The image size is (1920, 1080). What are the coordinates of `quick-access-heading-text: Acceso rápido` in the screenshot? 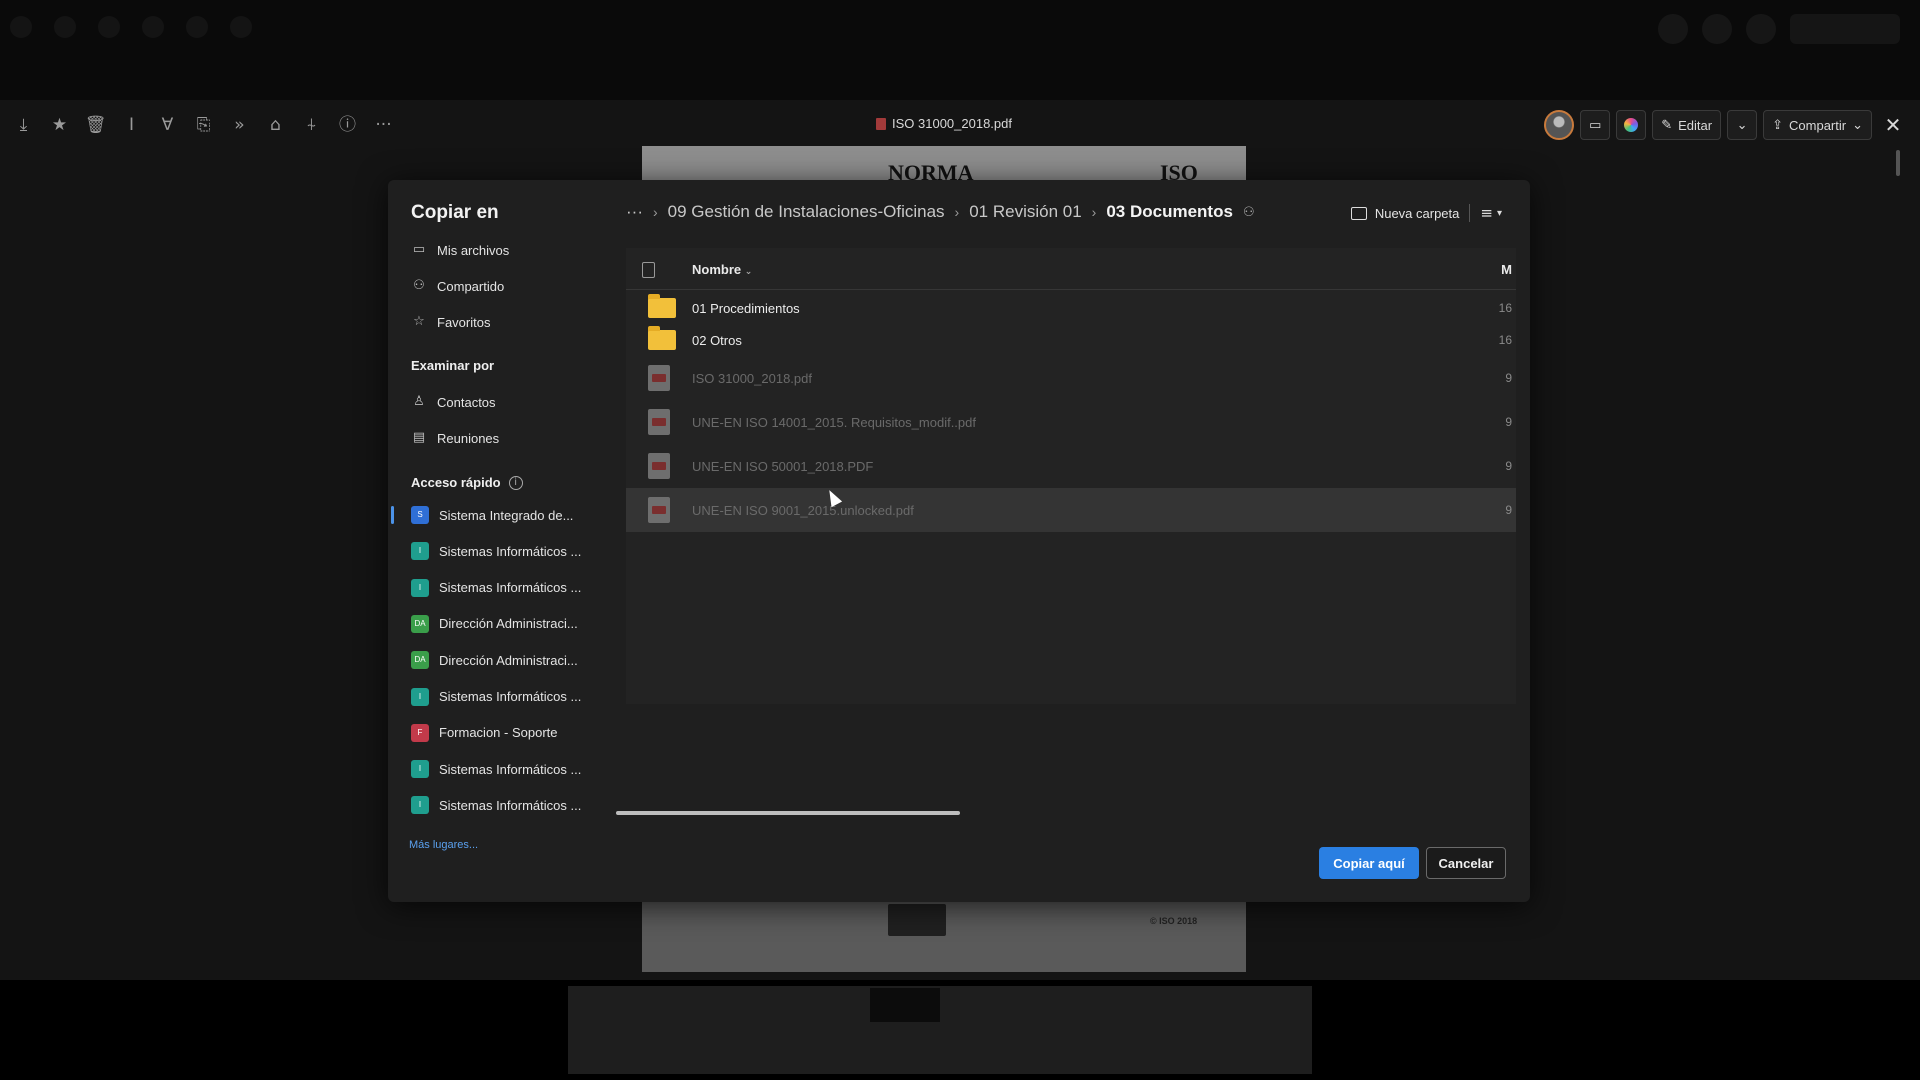 It's located at (456, 482).